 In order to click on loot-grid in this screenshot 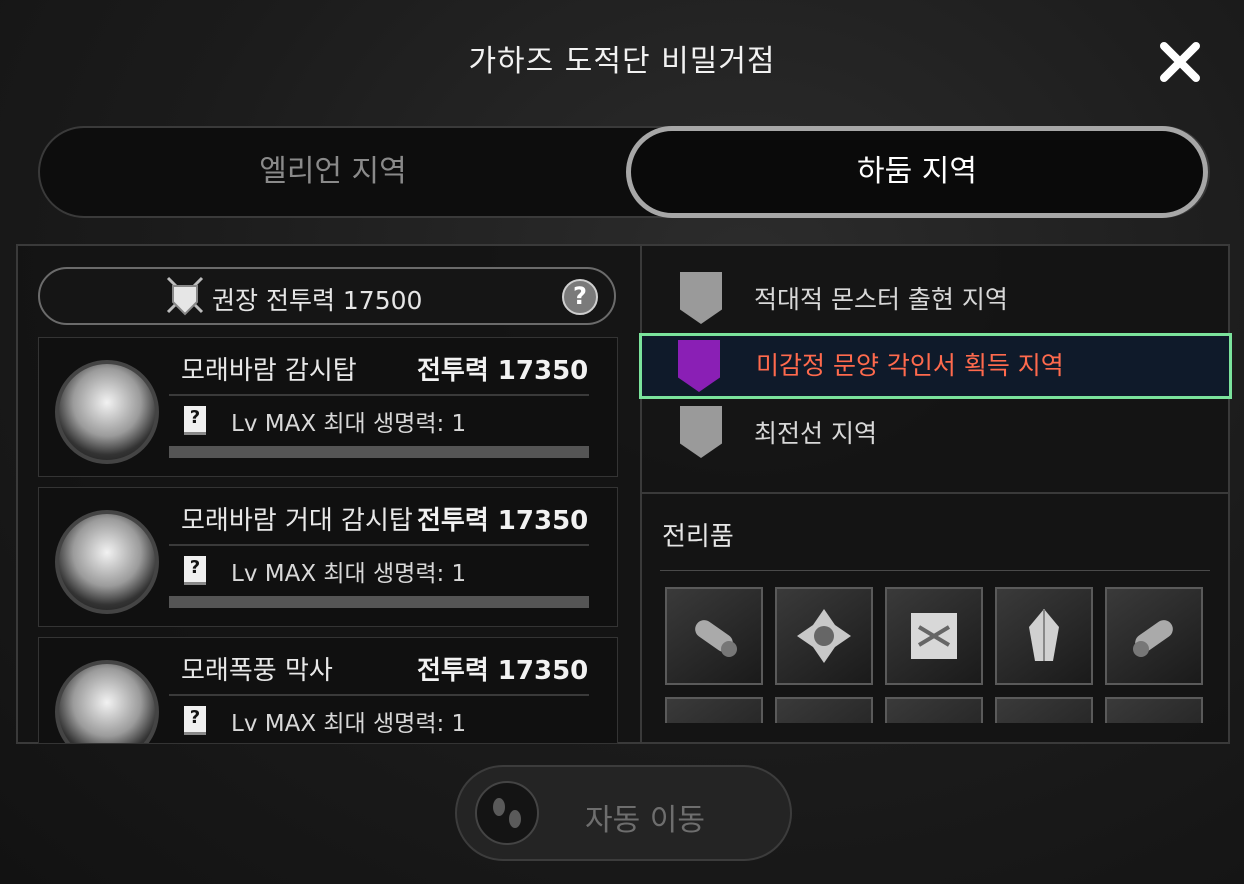, I will do `click(937, 655)`.